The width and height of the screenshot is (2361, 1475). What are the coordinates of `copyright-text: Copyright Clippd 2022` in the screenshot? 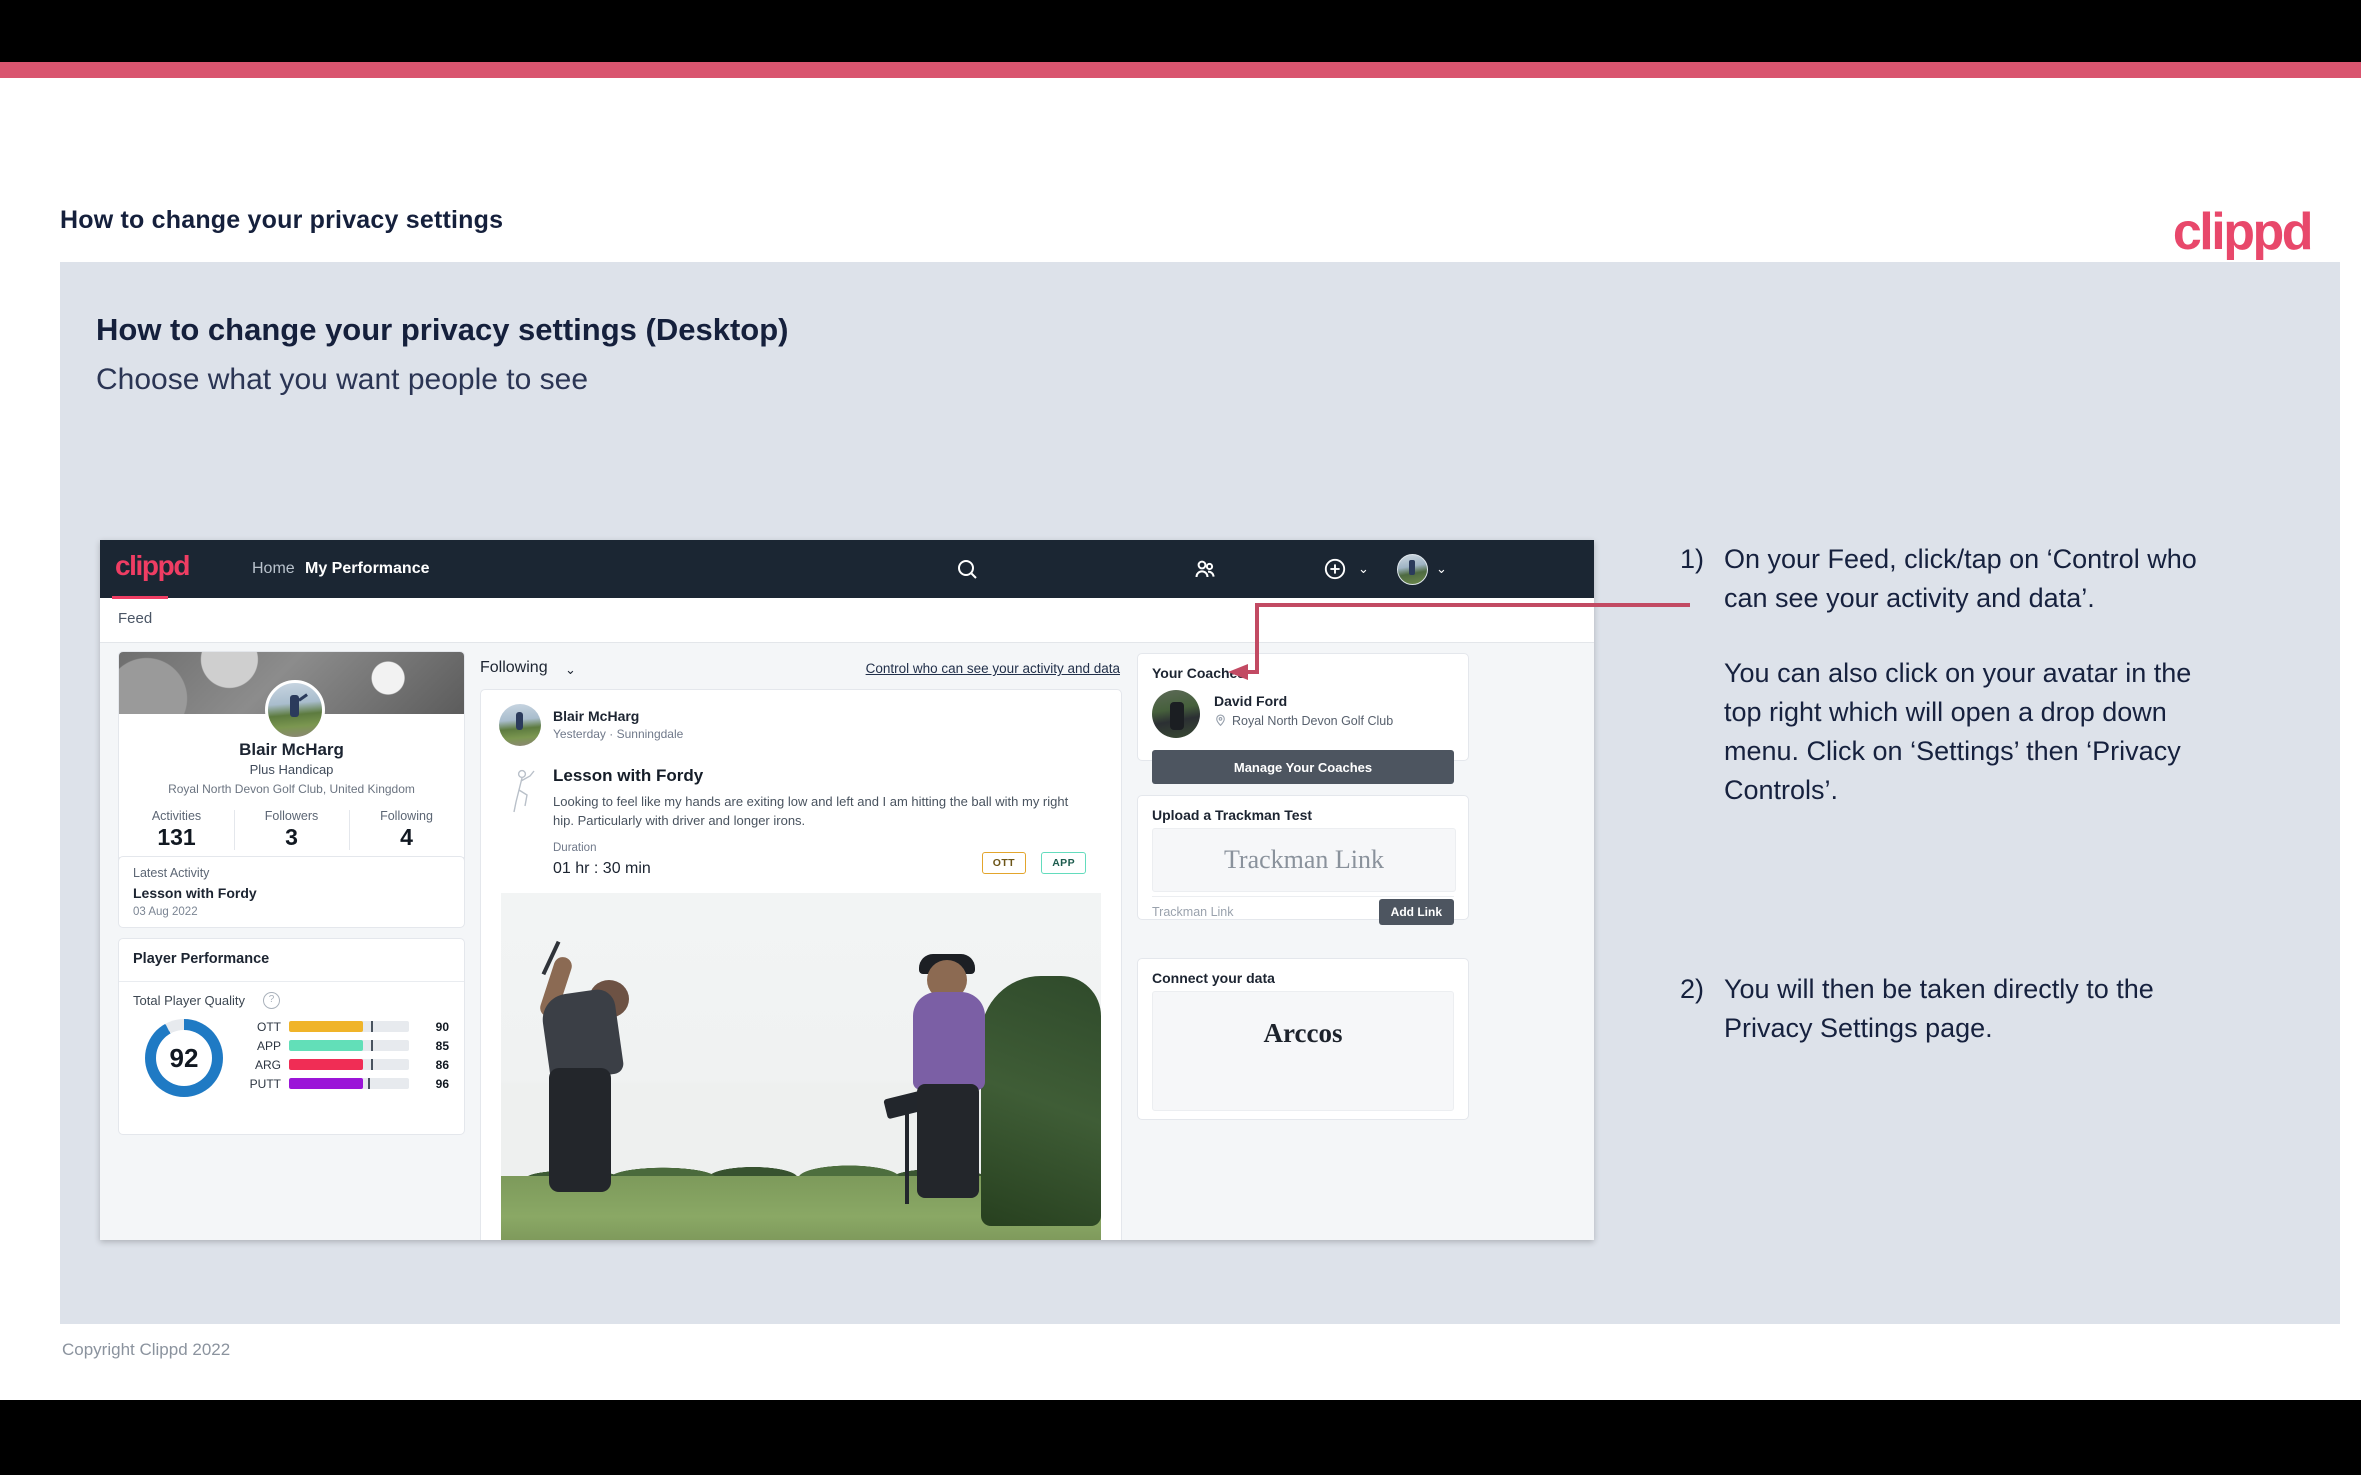 It's located at (146, 1349).